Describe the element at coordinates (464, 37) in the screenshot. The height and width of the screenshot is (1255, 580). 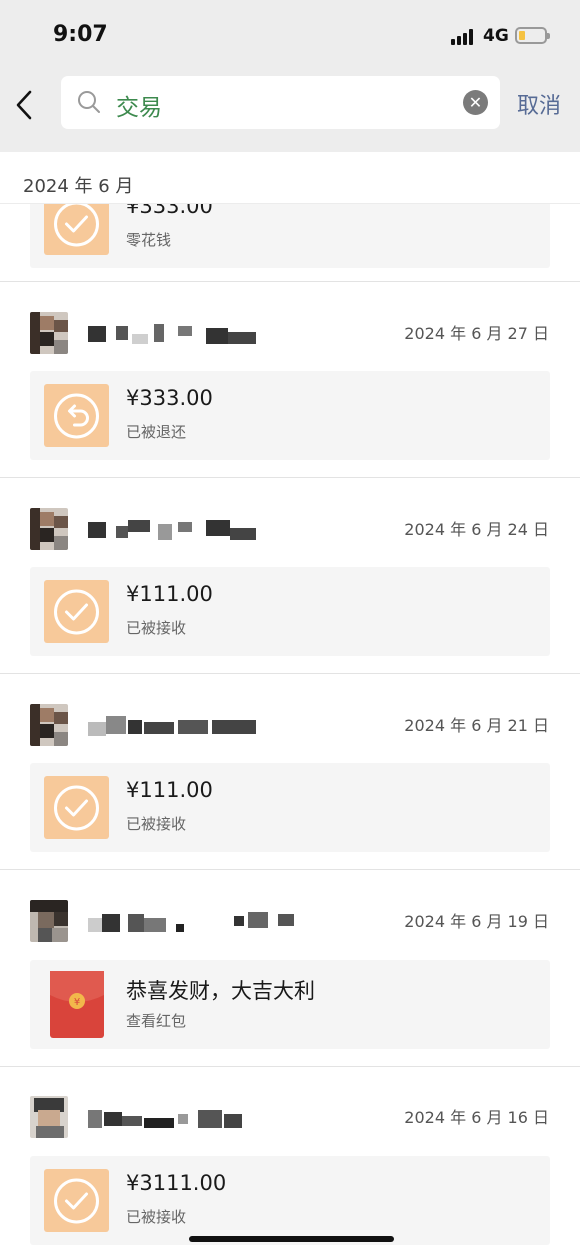
I see `cellular-signal-icon` at that location.